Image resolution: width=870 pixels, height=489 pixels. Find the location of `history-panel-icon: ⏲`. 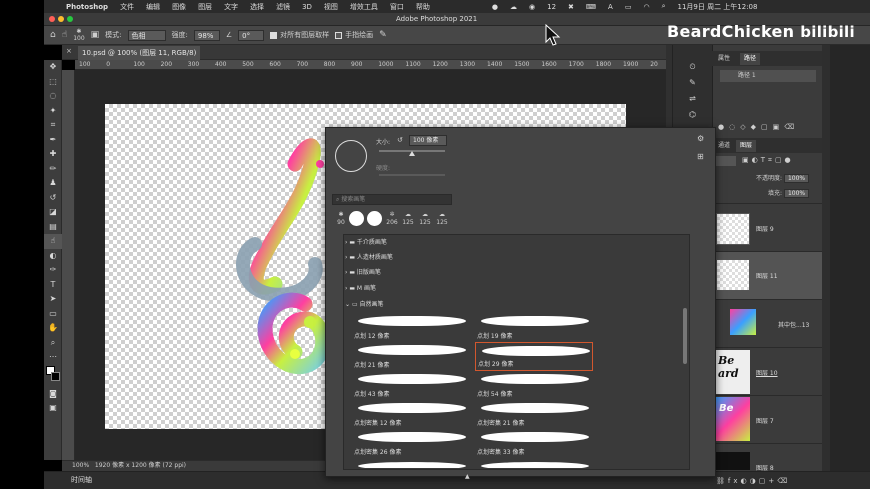

history-panel-icon: ⏲ is located at coordinates (693, 67).